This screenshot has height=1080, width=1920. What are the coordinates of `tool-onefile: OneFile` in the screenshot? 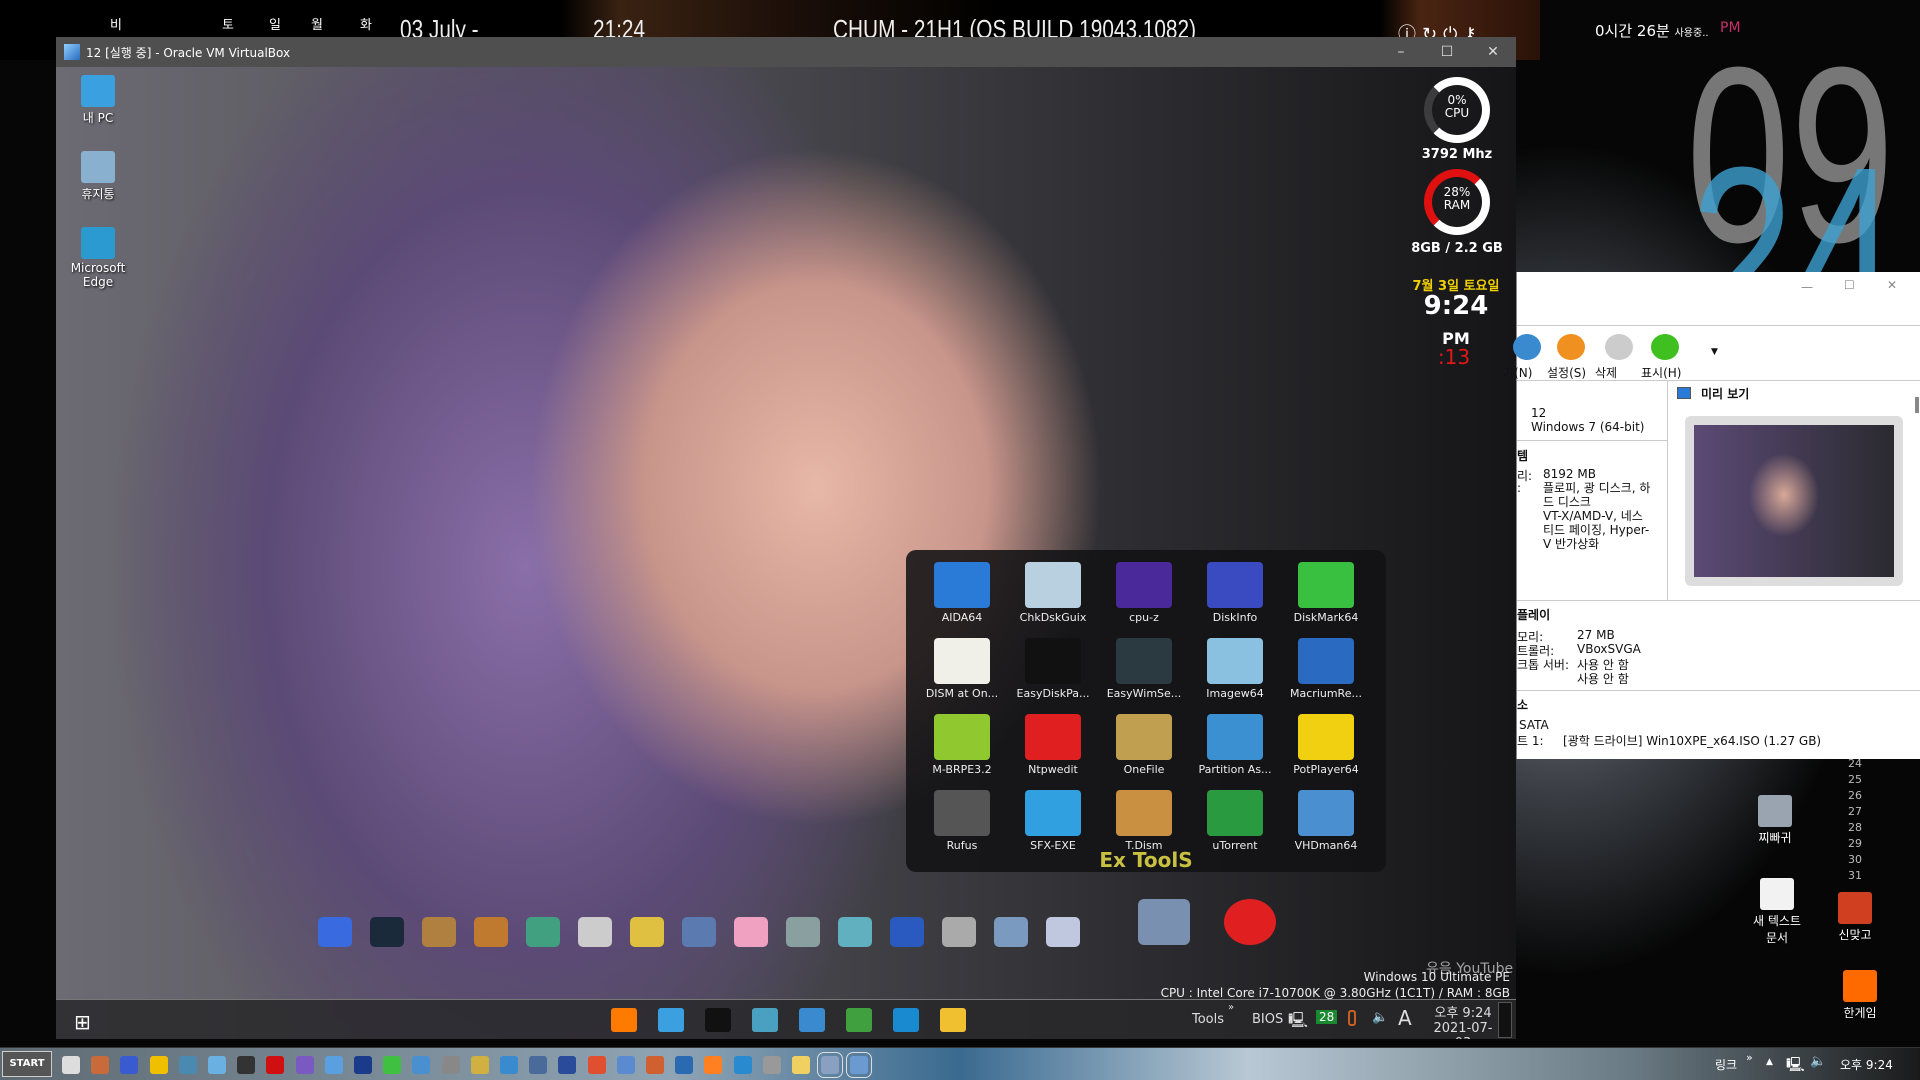 It's located at (1144, 745).